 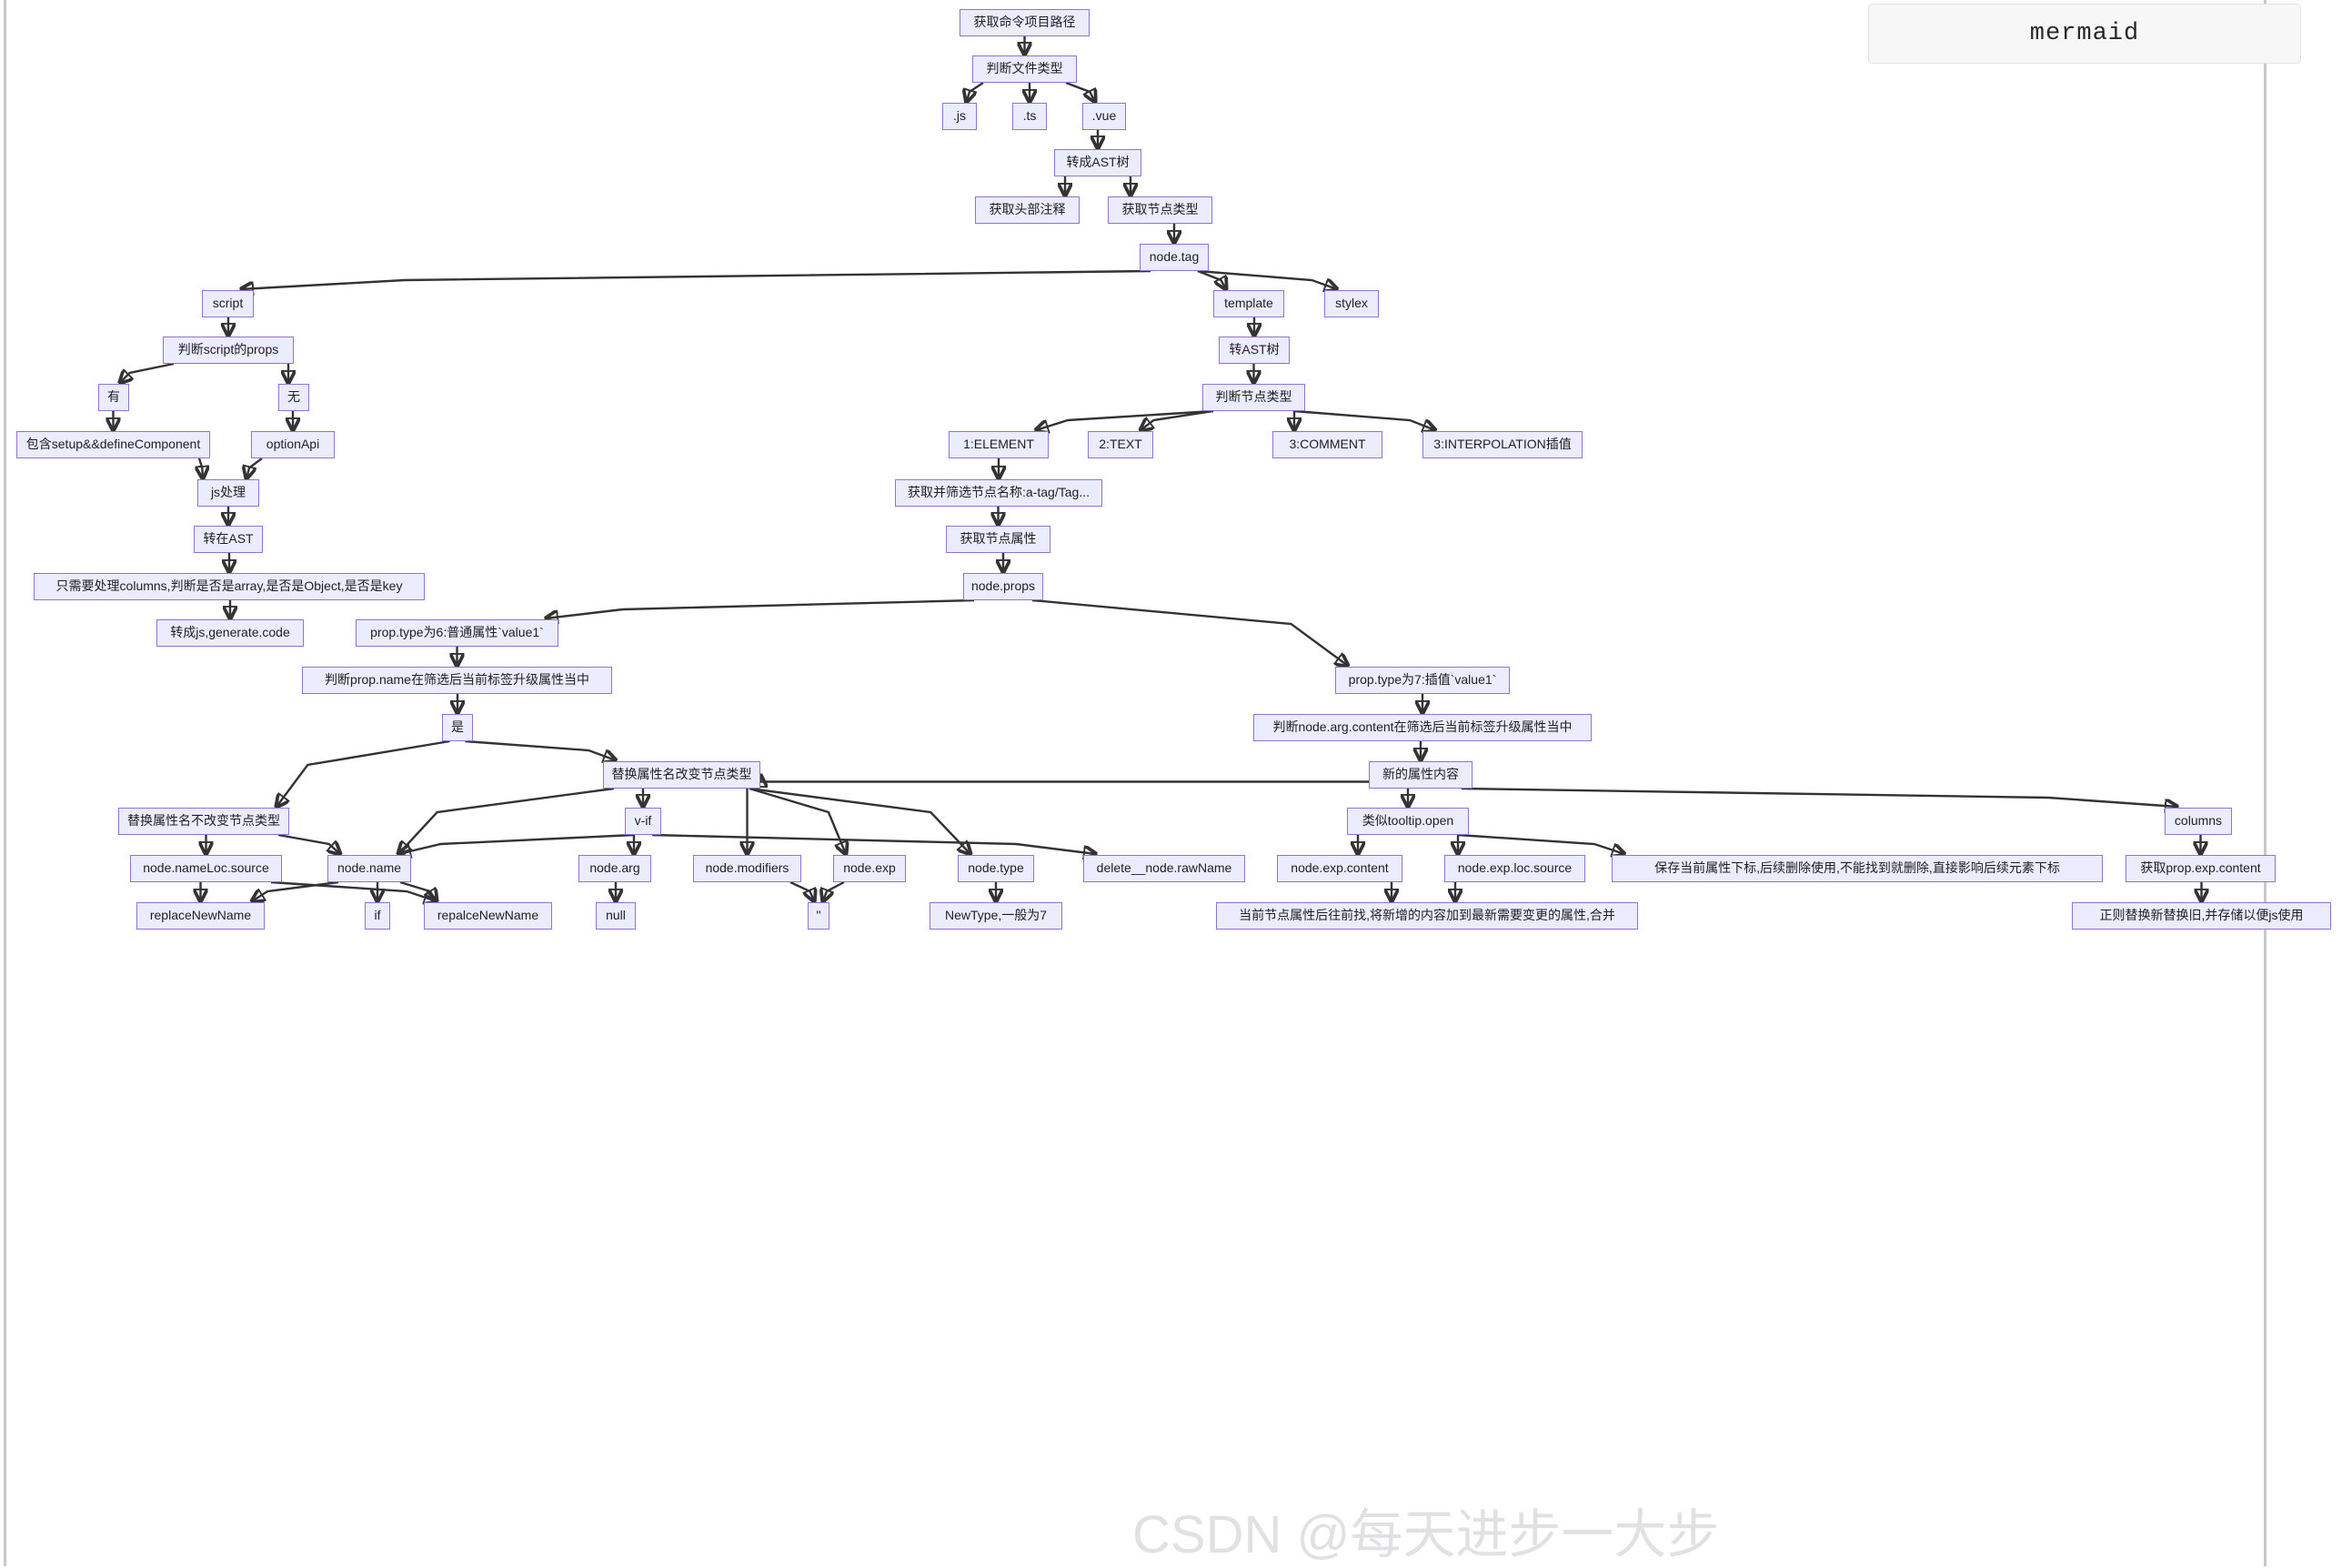 What do you see at coordinates (1120, 444) in the screenshot?
I see `flowchart-node-n21: 2:TEXT` at bounding box center [1120, 444].